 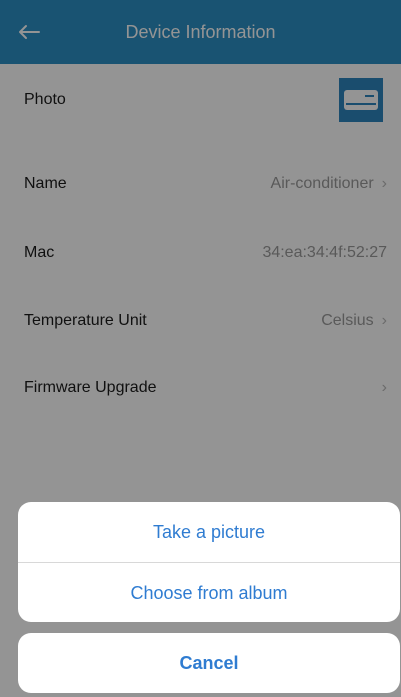 What do you see at coordinates (209, 663) in the screenshot?
I see `cancel-button: Cancel` at bounding box center [209, 663].